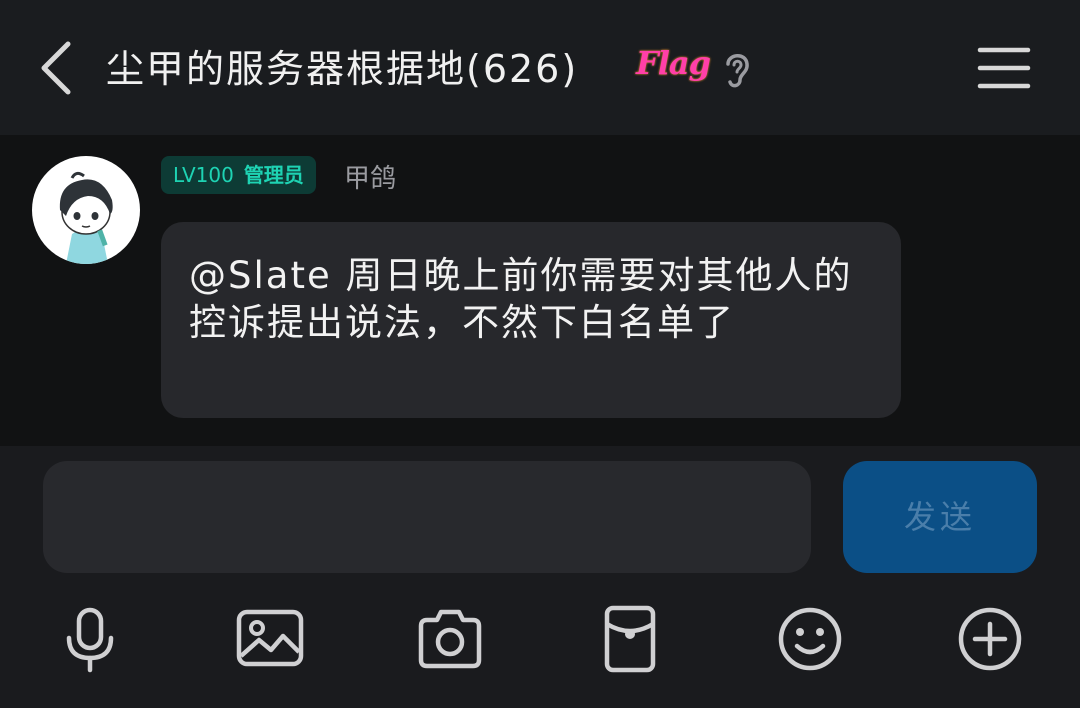 This screenshot has width=1080, height=708. I want to click on group-title: 尘甲的服务器根据地(626), so click(342, 65).